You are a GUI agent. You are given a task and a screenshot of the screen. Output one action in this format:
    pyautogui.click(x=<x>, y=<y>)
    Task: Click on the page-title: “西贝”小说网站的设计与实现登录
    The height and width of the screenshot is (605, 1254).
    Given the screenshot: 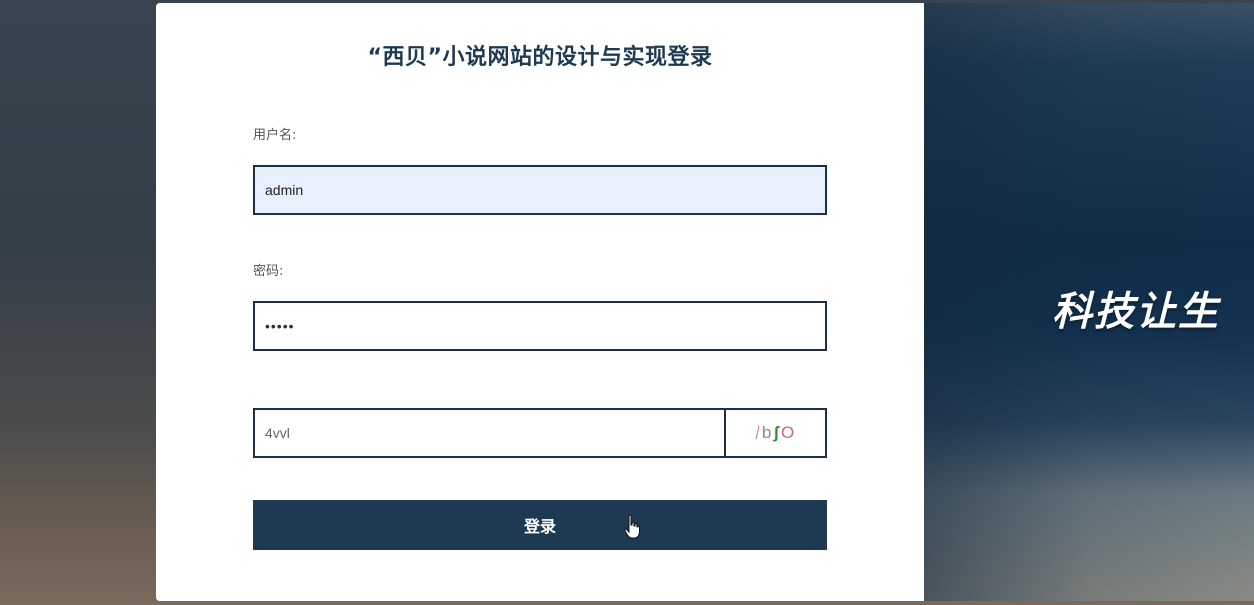 What is the action you would take?
    pyautogui.click(x=540, y=57)
    